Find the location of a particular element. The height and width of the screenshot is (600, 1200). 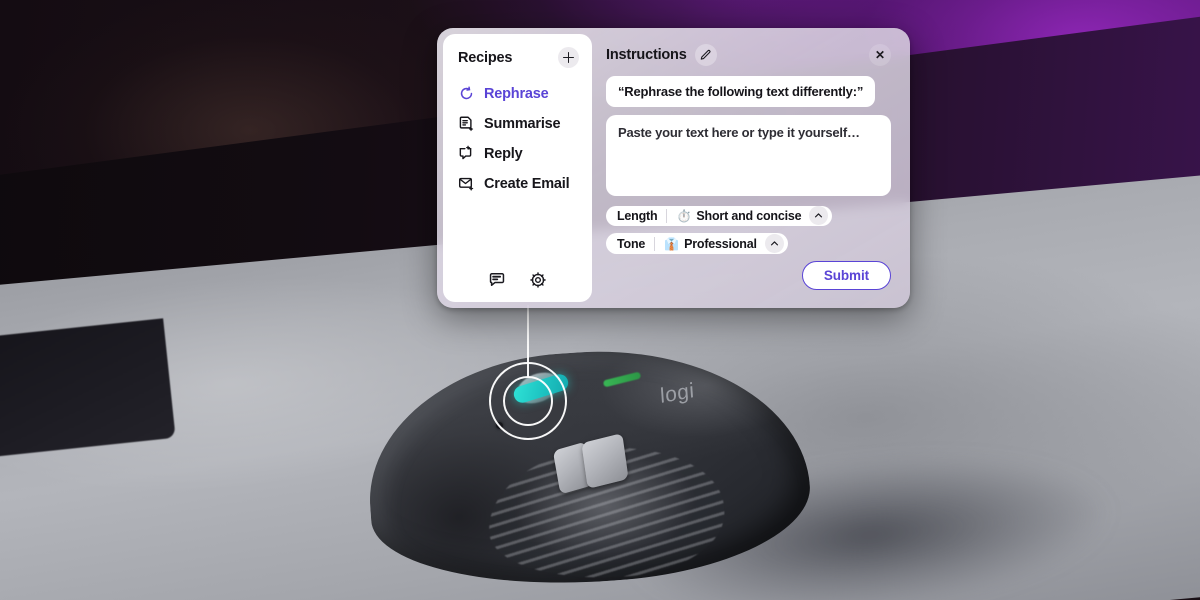

sidebar-item-rephrase: Rephrase is located at coordinates (525, 93).